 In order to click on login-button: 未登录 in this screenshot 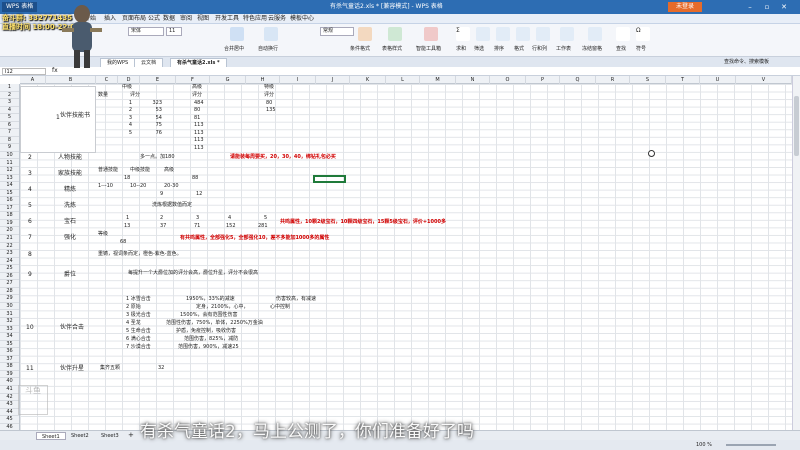, I will do `click(685, 7)`.